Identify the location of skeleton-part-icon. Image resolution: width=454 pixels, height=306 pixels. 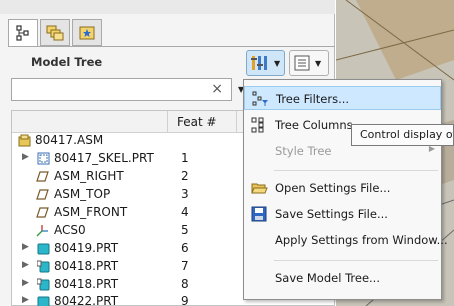
(43, 158).